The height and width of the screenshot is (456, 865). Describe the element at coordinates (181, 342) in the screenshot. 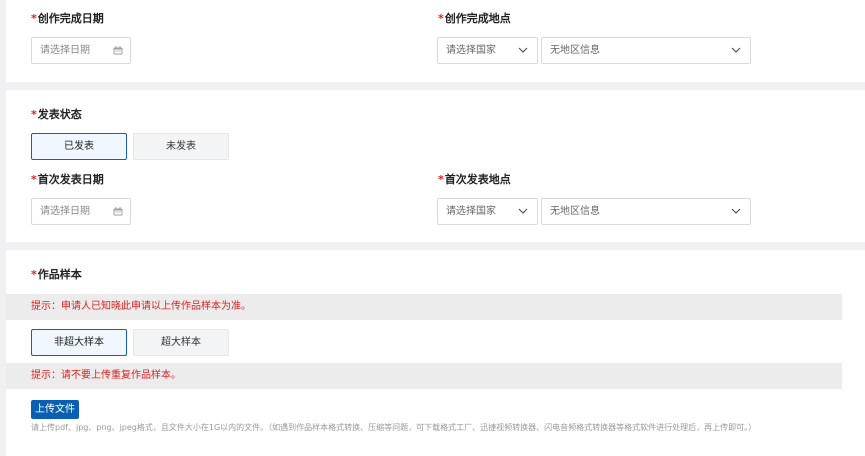

I see `oversized-sample-option: 超大样本` at that location.